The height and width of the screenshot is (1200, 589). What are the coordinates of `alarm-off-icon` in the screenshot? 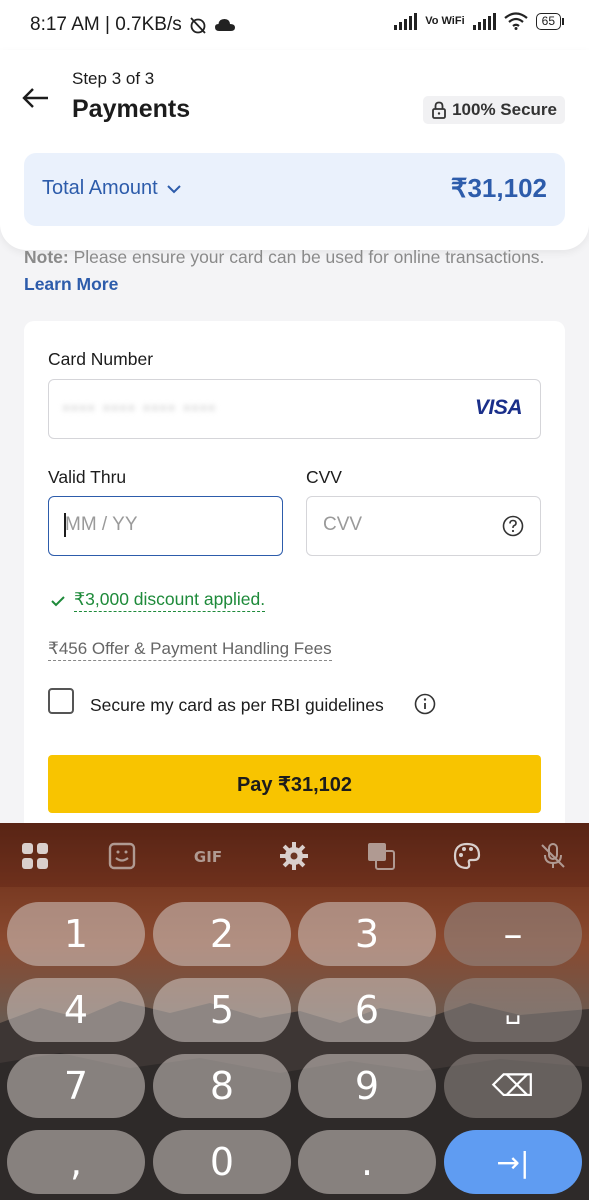 It's located at (198, 25).